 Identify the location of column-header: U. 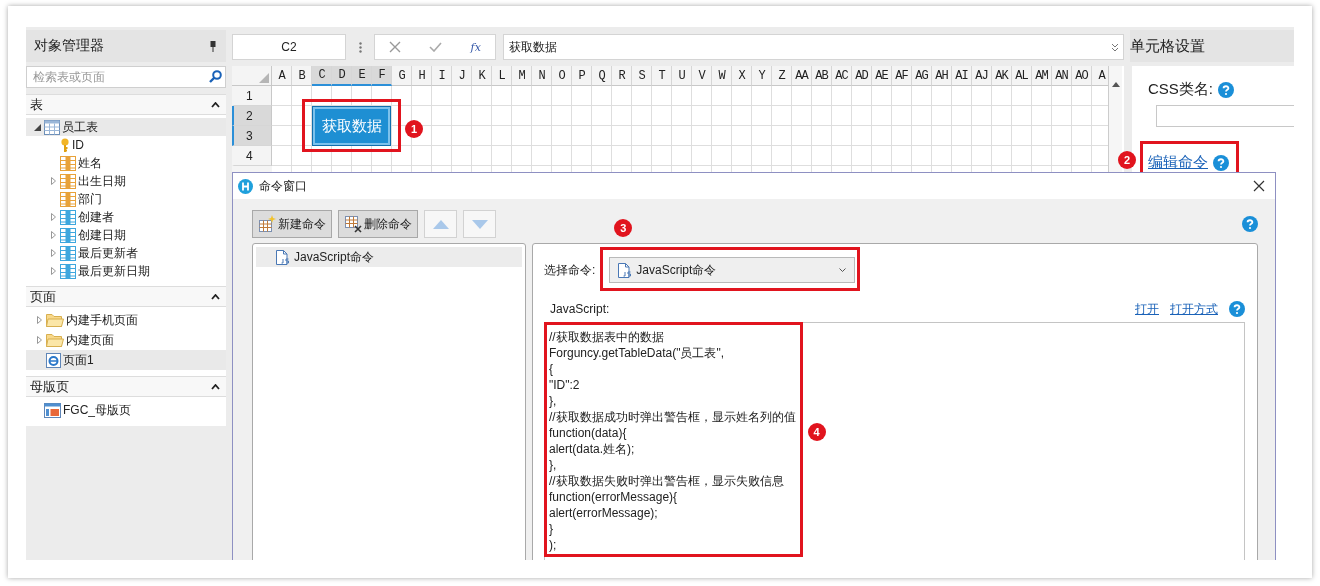
(682, 76).